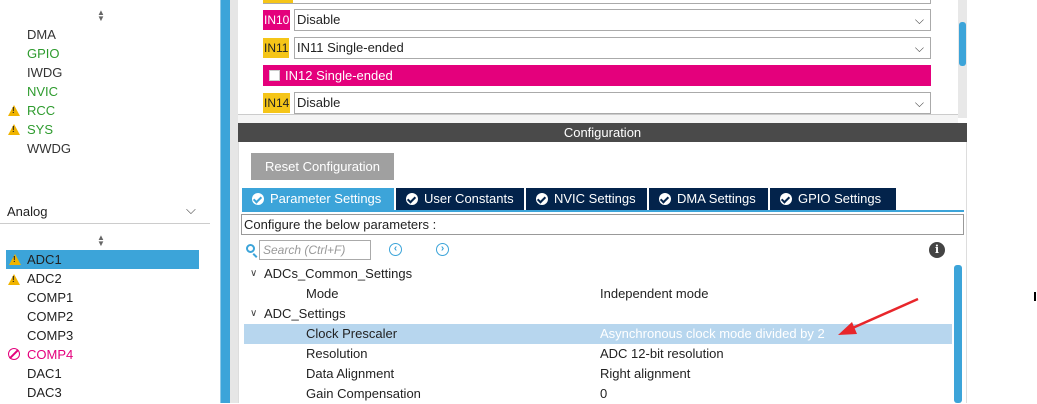 The image size is (1037, 404). Describe the element at coordinates (41, 110) in the screenshot. I see `sidebar-item-rcc: RCC` at that location.